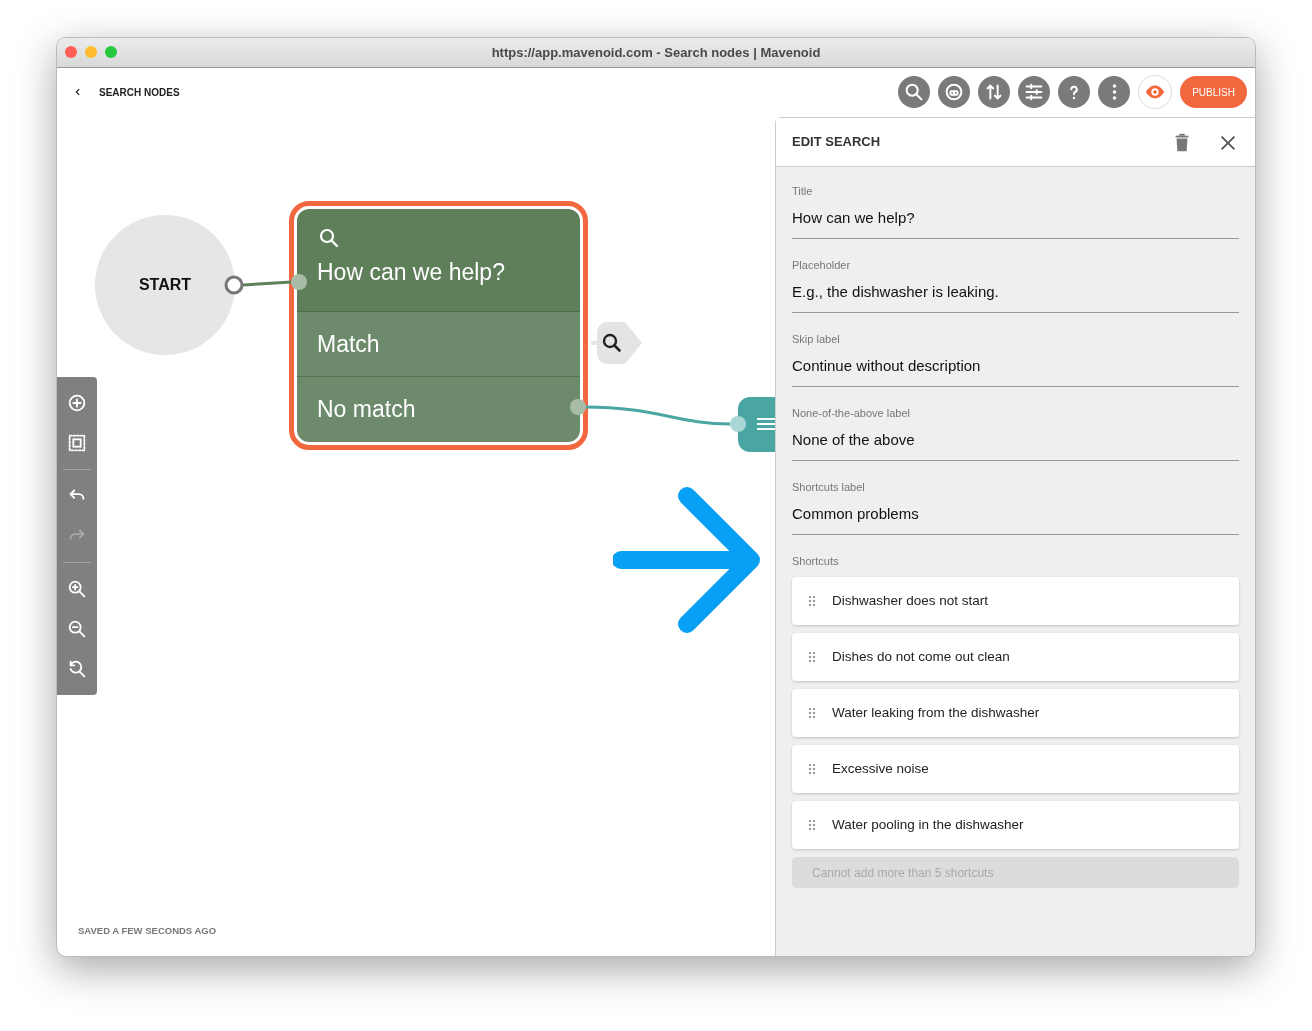 This screenshot has width=1312, height=1031. What do you see at coordinates (147, 930) in the screenshot?
I see `save-status: SAVED A FEW SECONDS AGO` at bounding box center [147, 930].